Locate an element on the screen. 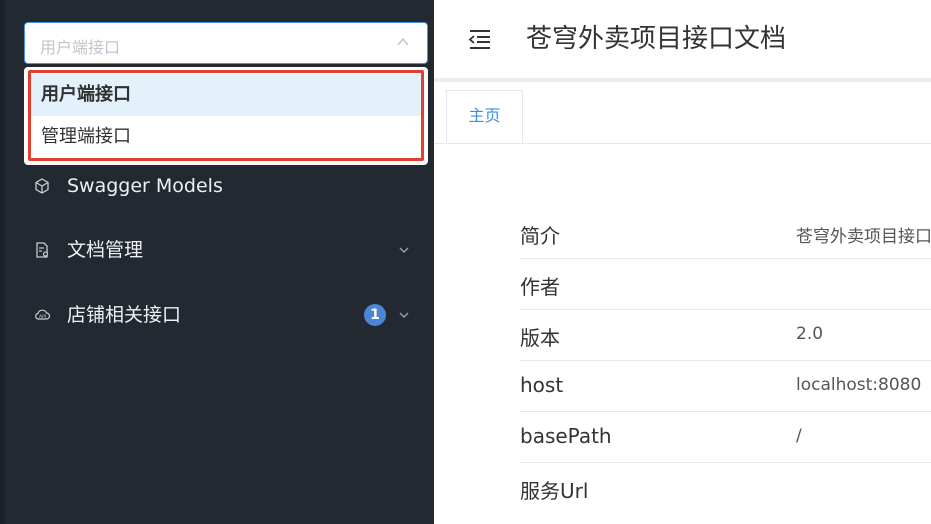 The height and width of the screenshot is (524, 931). cube-icon is located at coordinates (42, 186).